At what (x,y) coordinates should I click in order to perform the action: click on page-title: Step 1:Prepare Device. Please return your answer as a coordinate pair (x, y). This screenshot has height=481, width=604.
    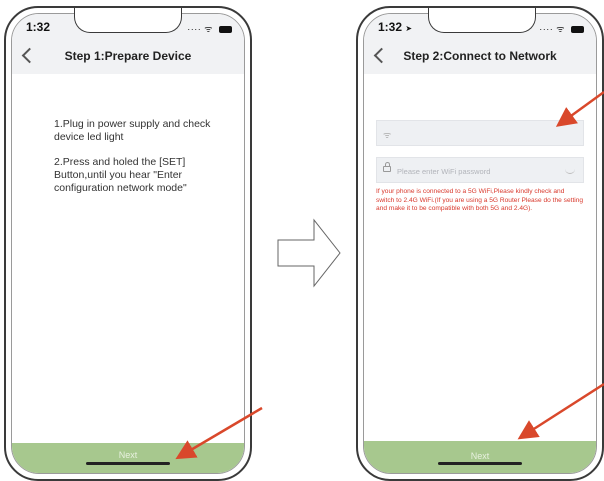
    Looking at the image, I should click on (128, 56).